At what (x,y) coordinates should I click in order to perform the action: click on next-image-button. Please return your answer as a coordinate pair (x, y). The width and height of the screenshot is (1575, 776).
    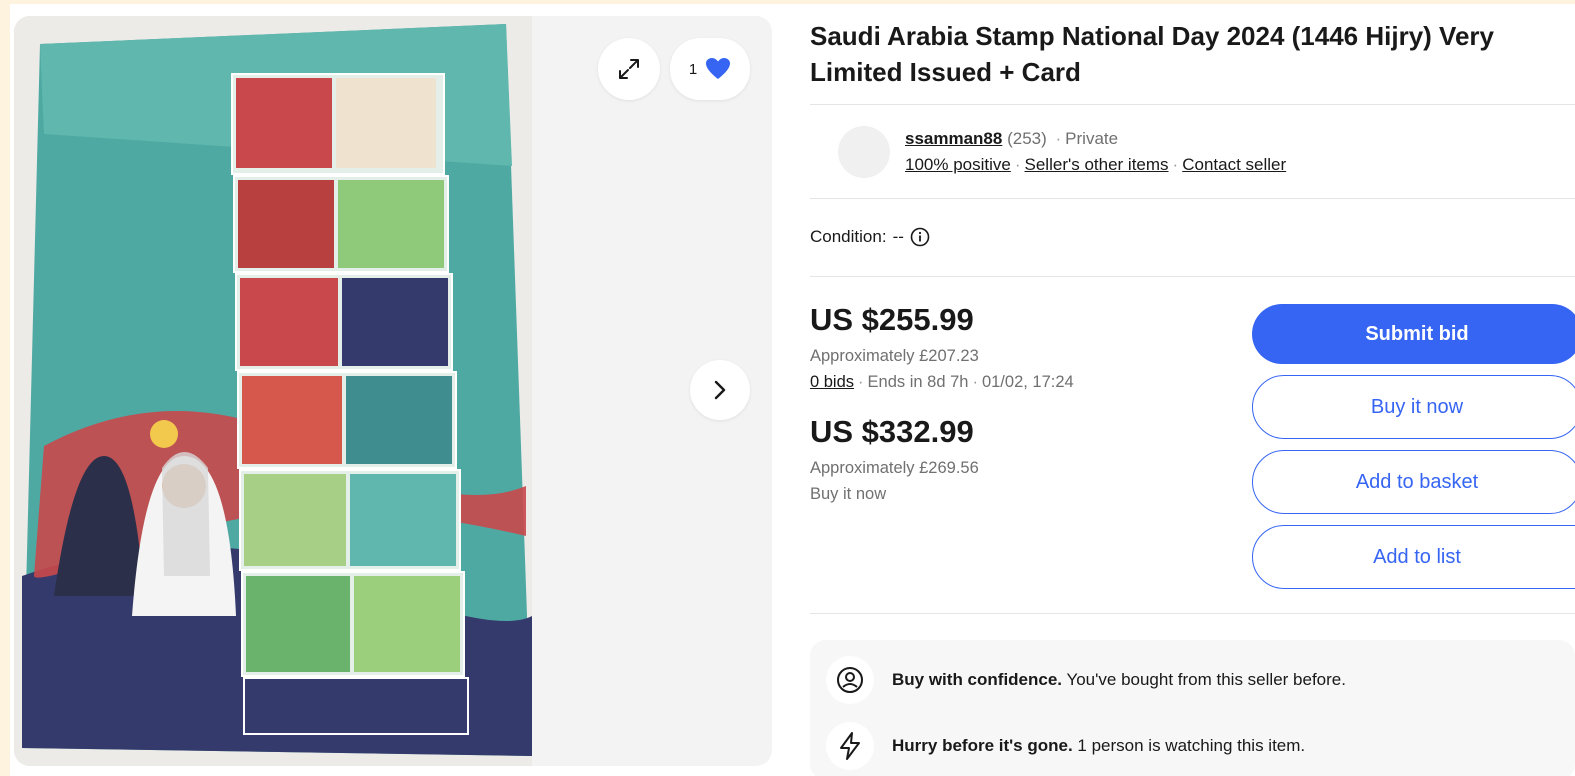
    Looking at the image, I should click on (720, 390).